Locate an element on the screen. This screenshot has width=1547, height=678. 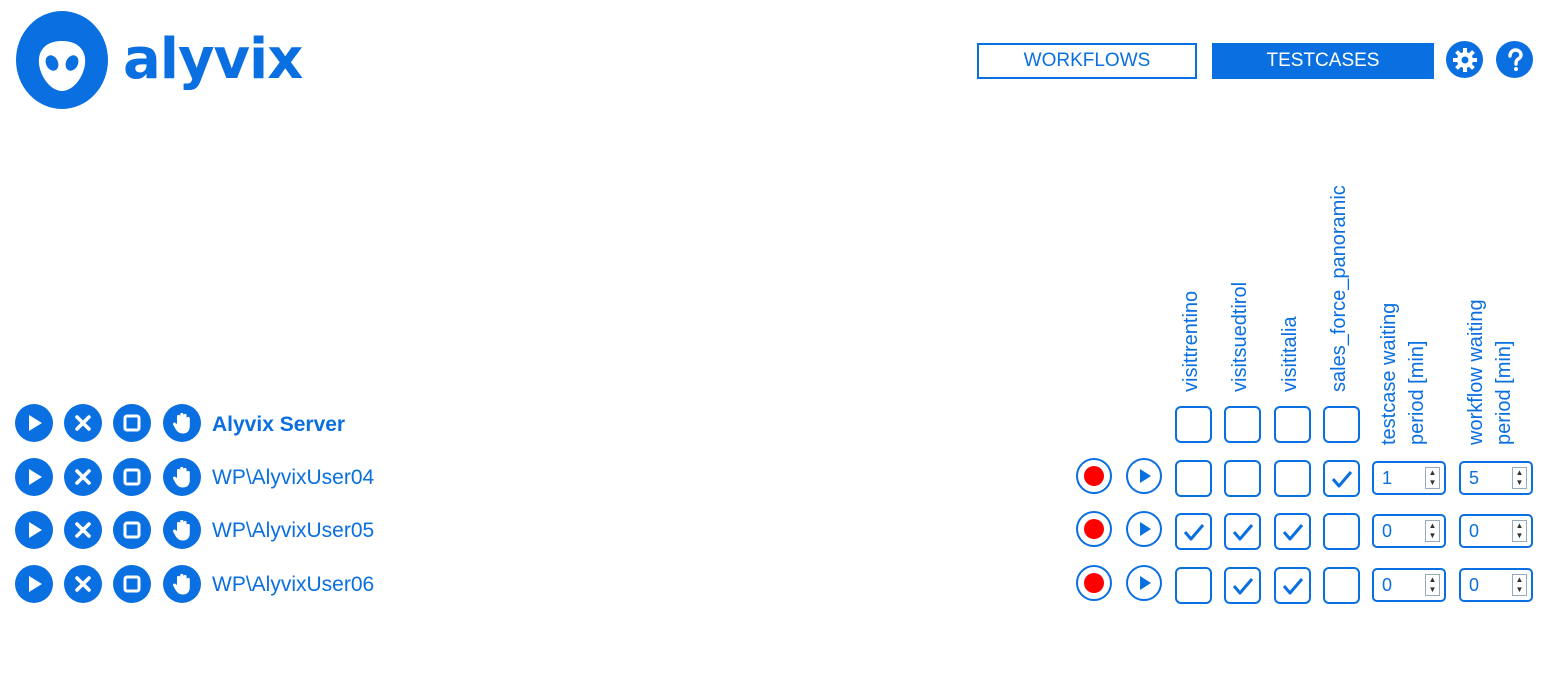
logo-text: alyvix is located at coordinates (213, 59).